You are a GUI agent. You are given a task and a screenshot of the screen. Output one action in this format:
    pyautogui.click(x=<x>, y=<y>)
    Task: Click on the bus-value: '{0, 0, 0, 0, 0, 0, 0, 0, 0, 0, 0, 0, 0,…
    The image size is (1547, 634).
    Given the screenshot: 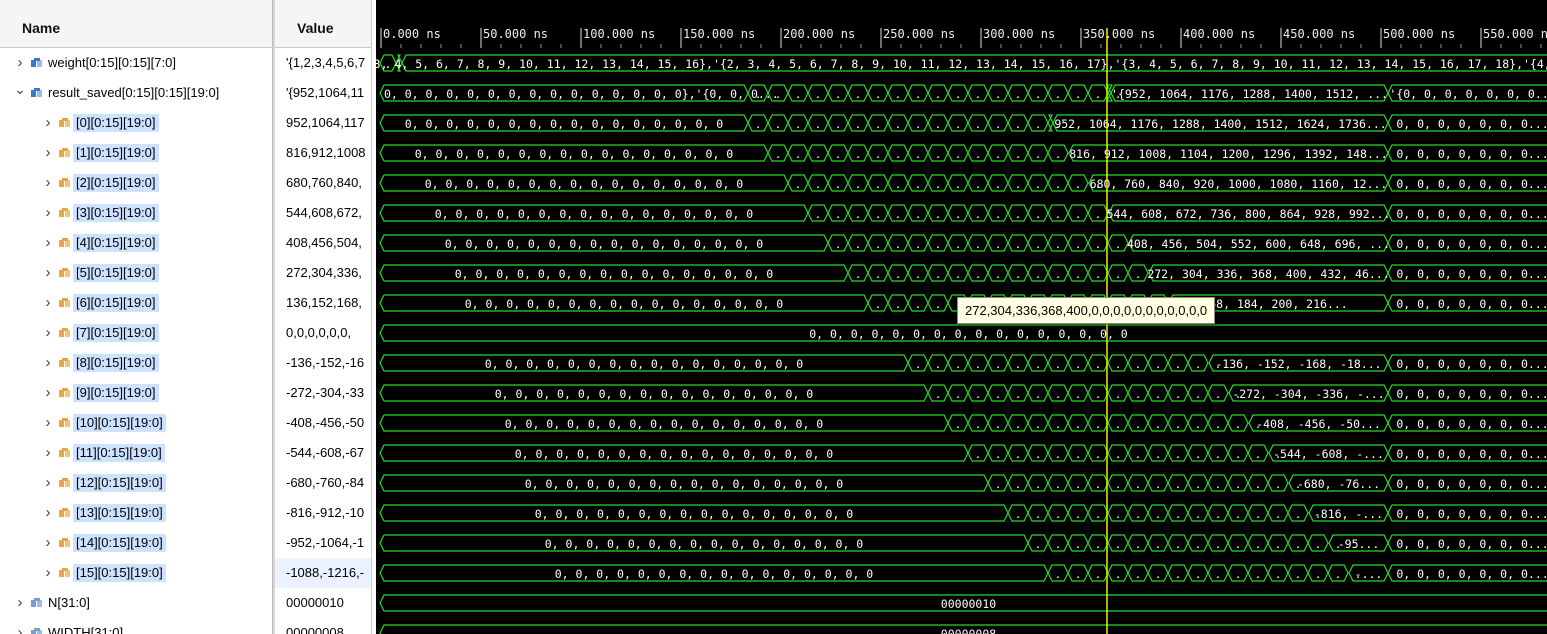 What is the action you would take?
    pyautogui.click(x=577, y=94)
    